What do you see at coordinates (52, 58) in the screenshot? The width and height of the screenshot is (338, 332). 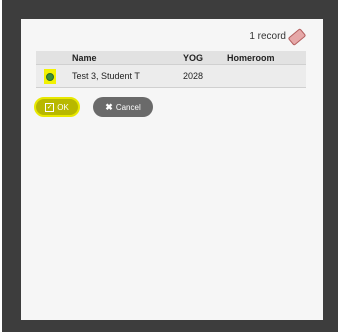 I see `column-header-select` at bounding box center [52, 58].